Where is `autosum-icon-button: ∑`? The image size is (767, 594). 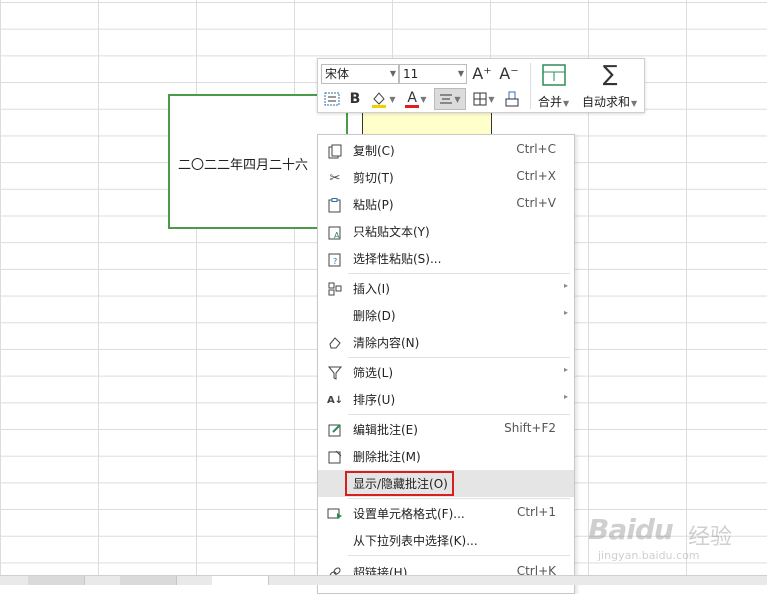
autosum-icon-button: ∑ is located at coordinates (610, 74).